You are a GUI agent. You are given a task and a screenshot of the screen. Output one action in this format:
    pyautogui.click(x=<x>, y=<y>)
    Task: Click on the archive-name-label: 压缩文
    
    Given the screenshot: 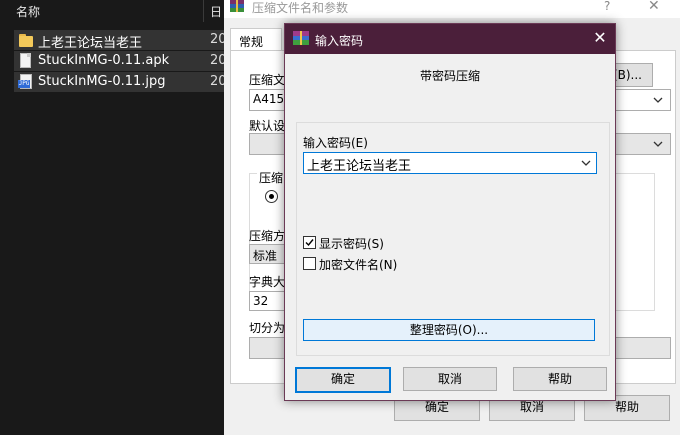 What is the action you would take?
    pyautogui.click(x=267, y=80)
    